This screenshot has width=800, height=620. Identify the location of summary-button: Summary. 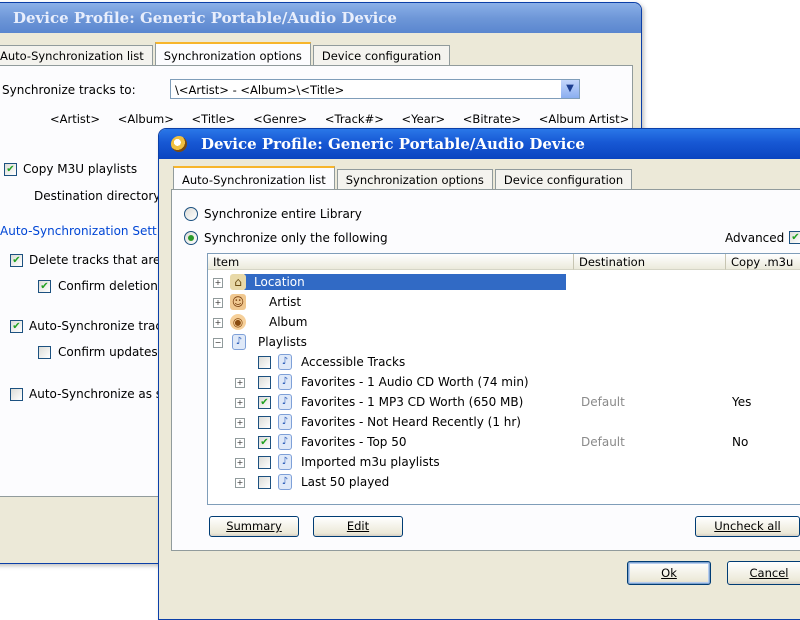
(254, 526).